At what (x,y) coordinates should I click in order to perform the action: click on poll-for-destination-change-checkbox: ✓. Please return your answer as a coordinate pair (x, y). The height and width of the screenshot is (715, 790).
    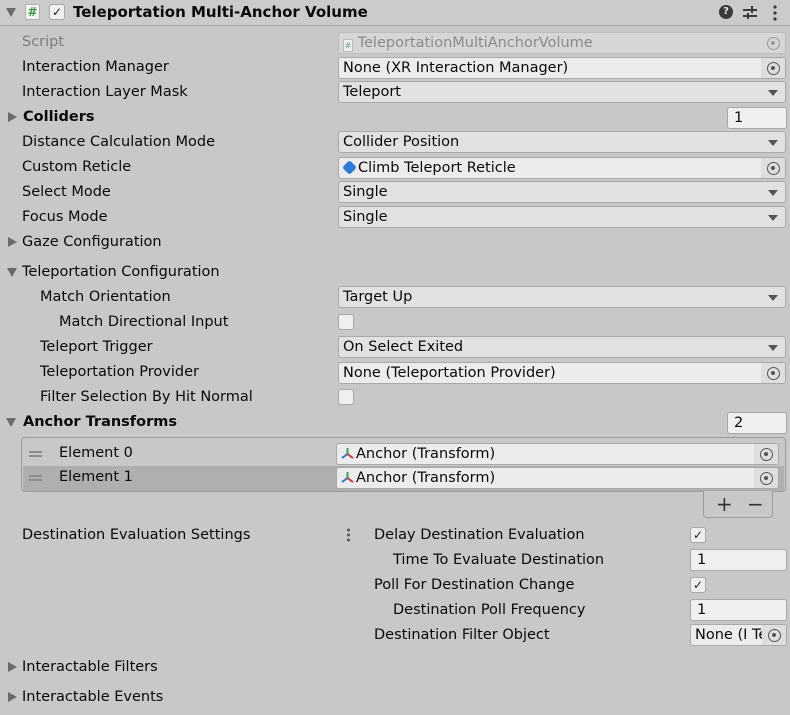
    Looking at the image, I should click on (698, 585).